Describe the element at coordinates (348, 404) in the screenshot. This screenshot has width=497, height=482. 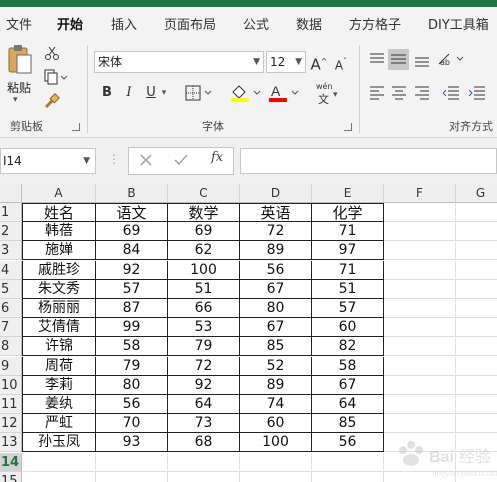
I see `cell-e11: 64` at that location.